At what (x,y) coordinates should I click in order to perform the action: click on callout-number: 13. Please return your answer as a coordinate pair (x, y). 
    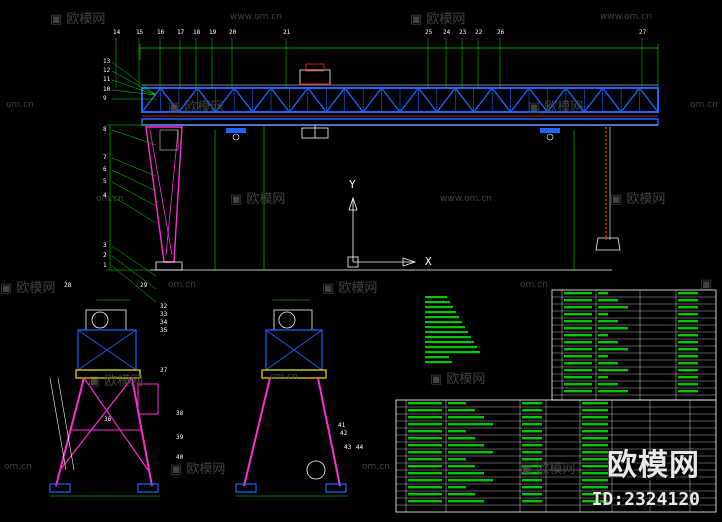
    Looking at the image, I should click on (107, 61).